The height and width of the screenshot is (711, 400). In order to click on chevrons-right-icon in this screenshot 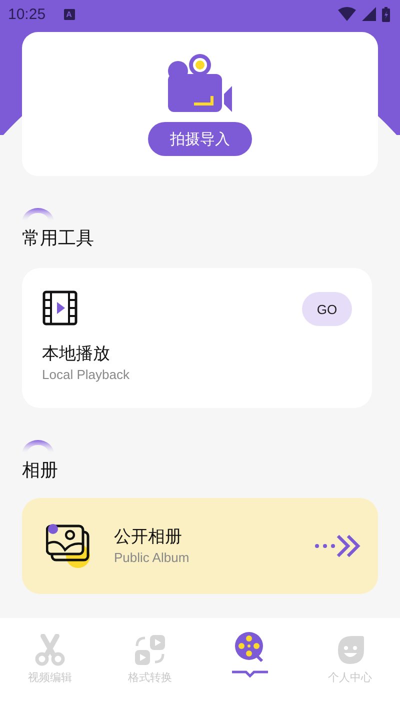, I will do `click(338, 546)`.